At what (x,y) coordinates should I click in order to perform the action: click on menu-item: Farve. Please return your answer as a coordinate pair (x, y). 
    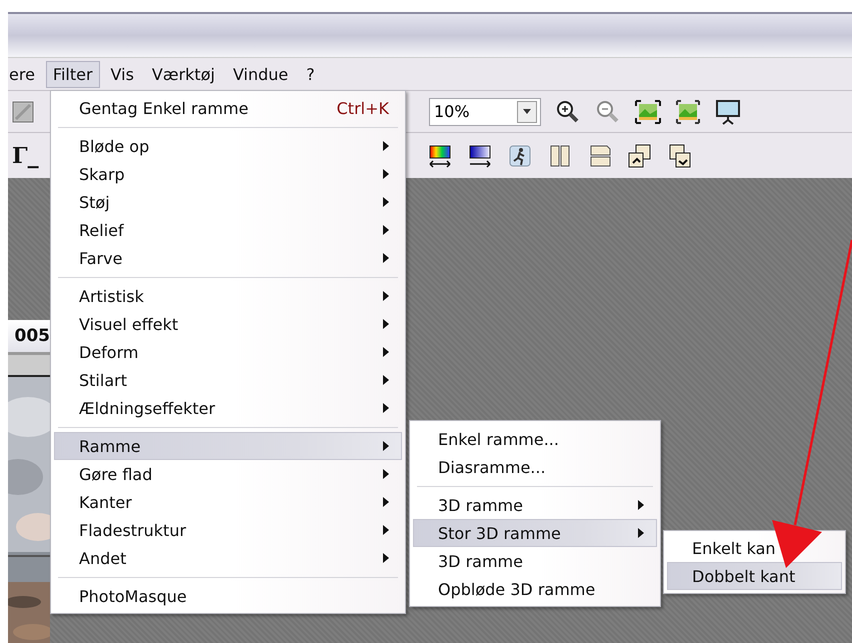
    Looking at the image, I should click on (228, 258).